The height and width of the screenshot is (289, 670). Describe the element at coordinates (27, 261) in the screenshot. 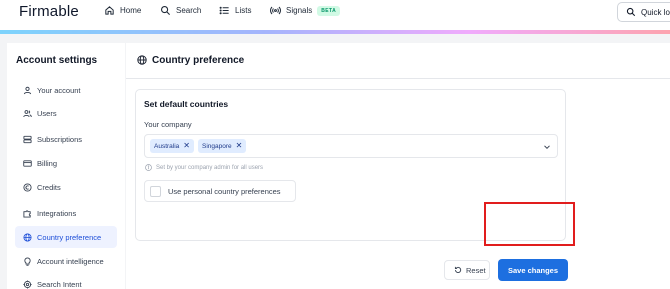

I see `bulb-icon` at that location.